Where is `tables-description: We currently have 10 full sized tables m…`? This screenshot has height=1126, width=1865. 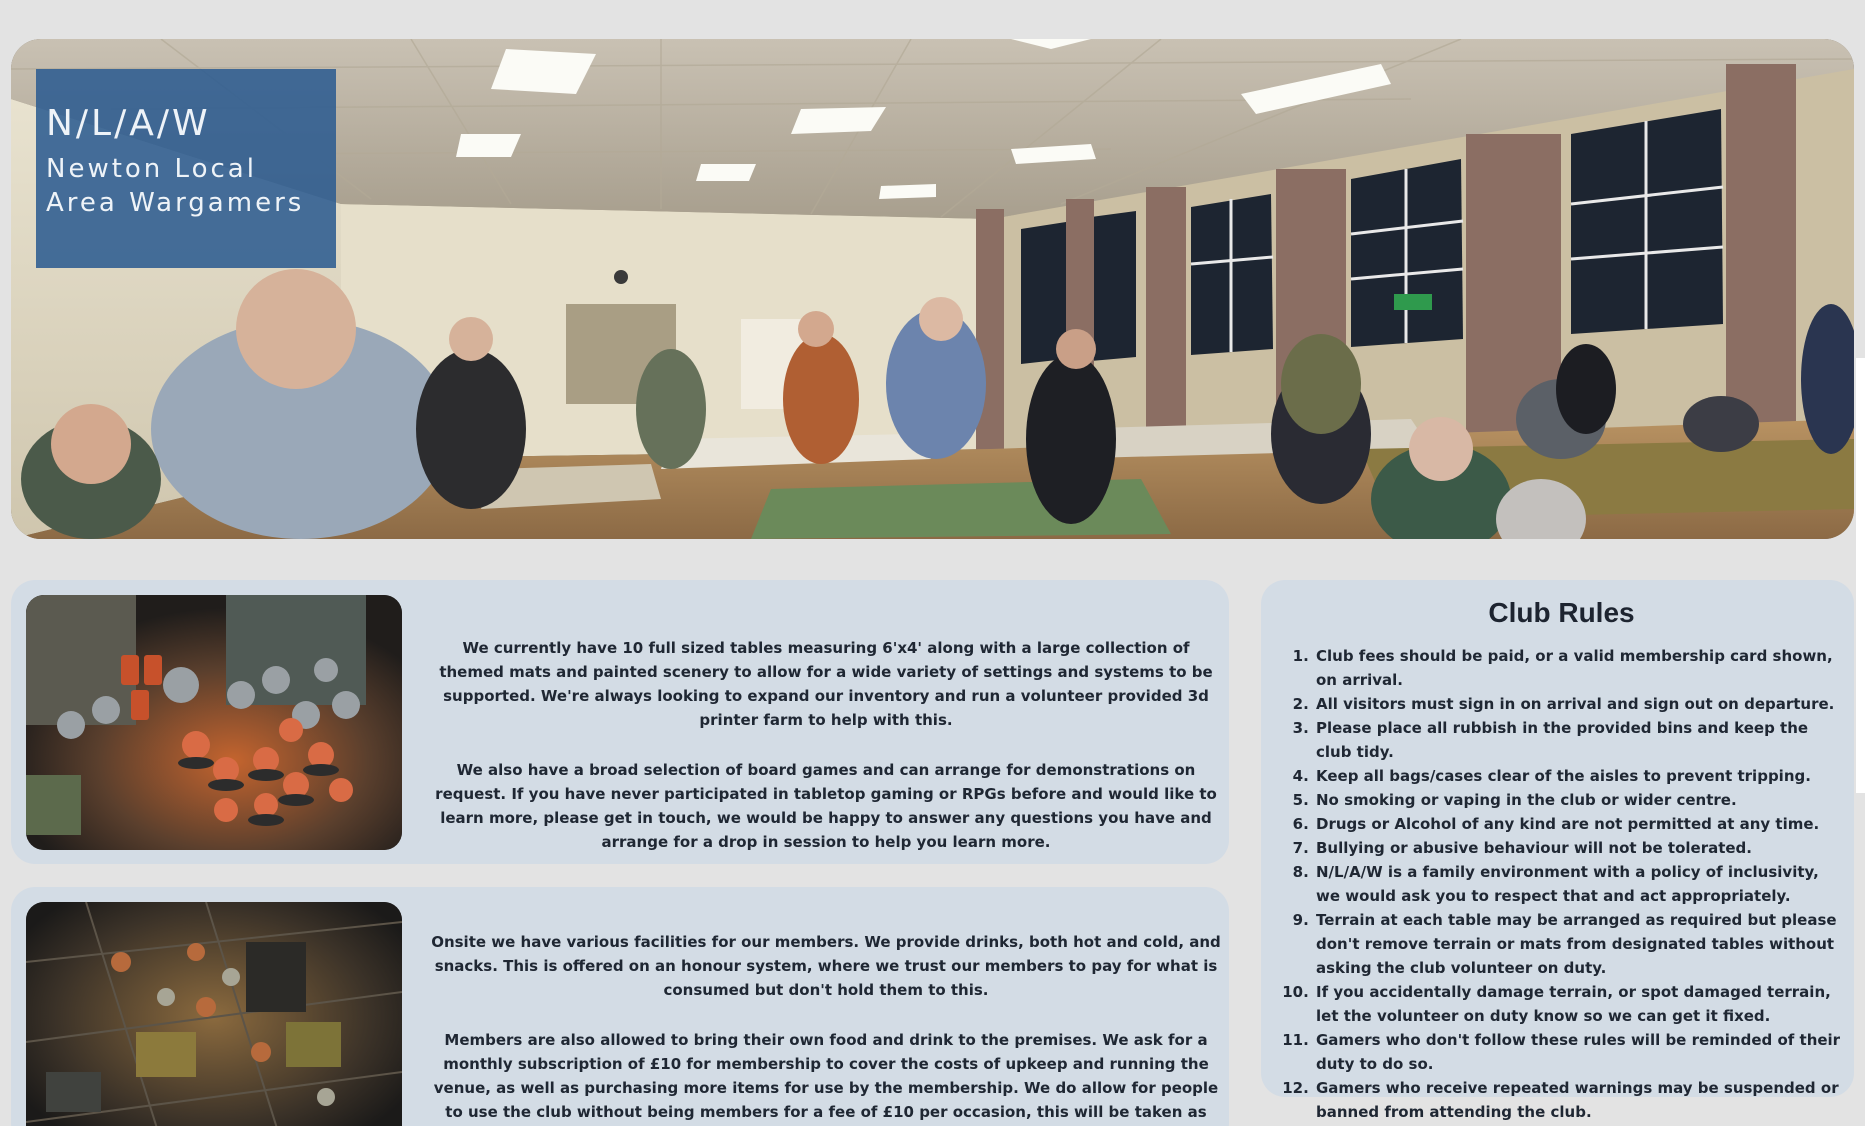 tables-description: We currently have 10 full sized tables m… is located at coordinates (826, 745).